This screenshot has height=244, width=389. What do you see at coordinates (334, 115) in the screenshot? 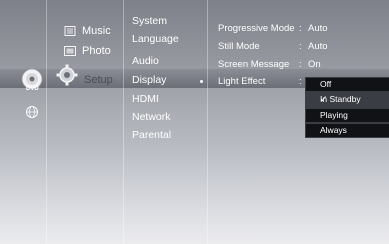
I see `dropdown-option-label: Playing` at bounding box center [334, 115].